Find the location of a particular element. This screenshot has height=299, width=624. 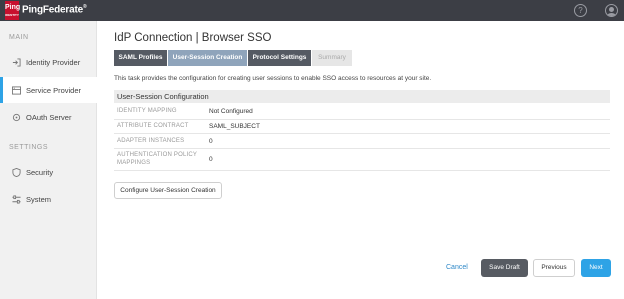

brand-registered-mark: ® is located at coordinates (84, 7).